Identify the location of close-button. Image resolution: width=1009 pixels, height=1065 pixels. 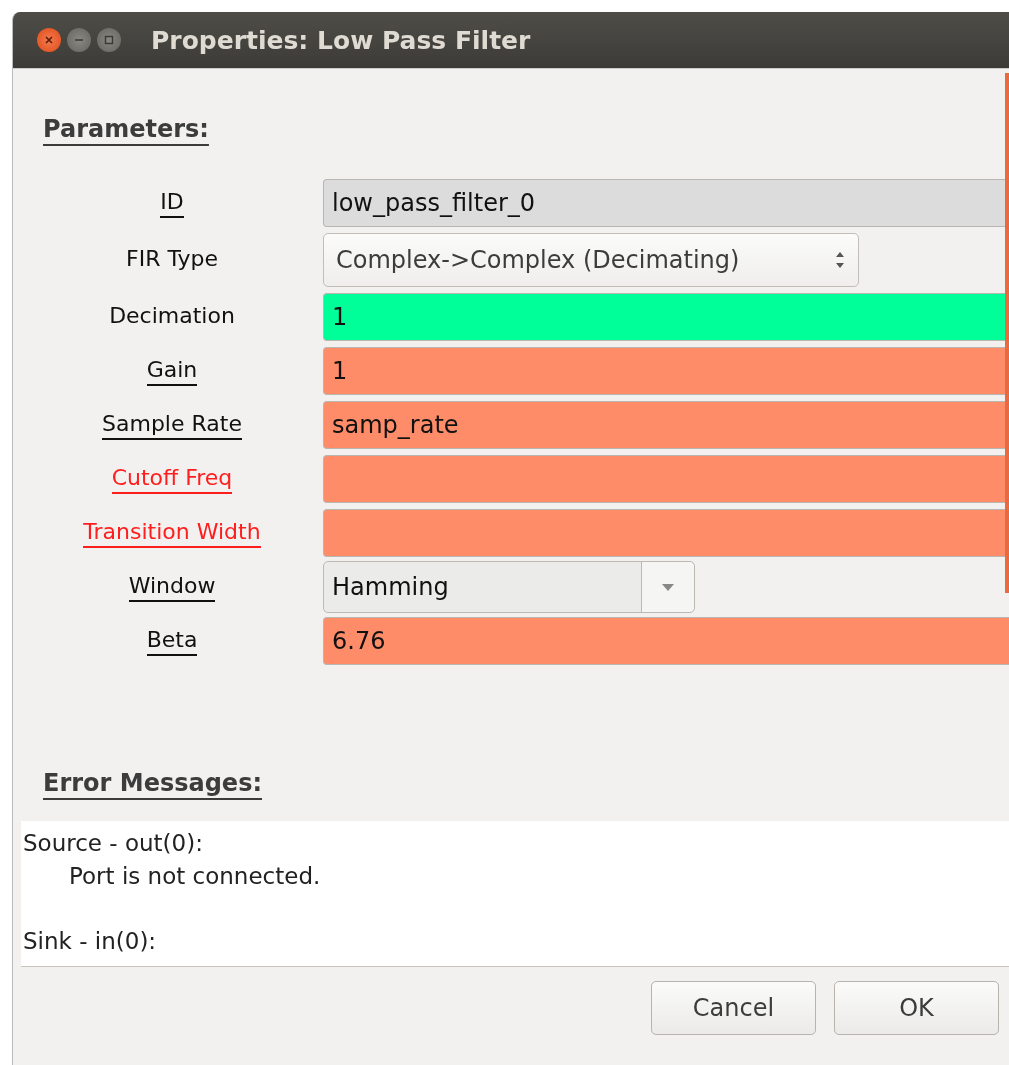
(49, 40).